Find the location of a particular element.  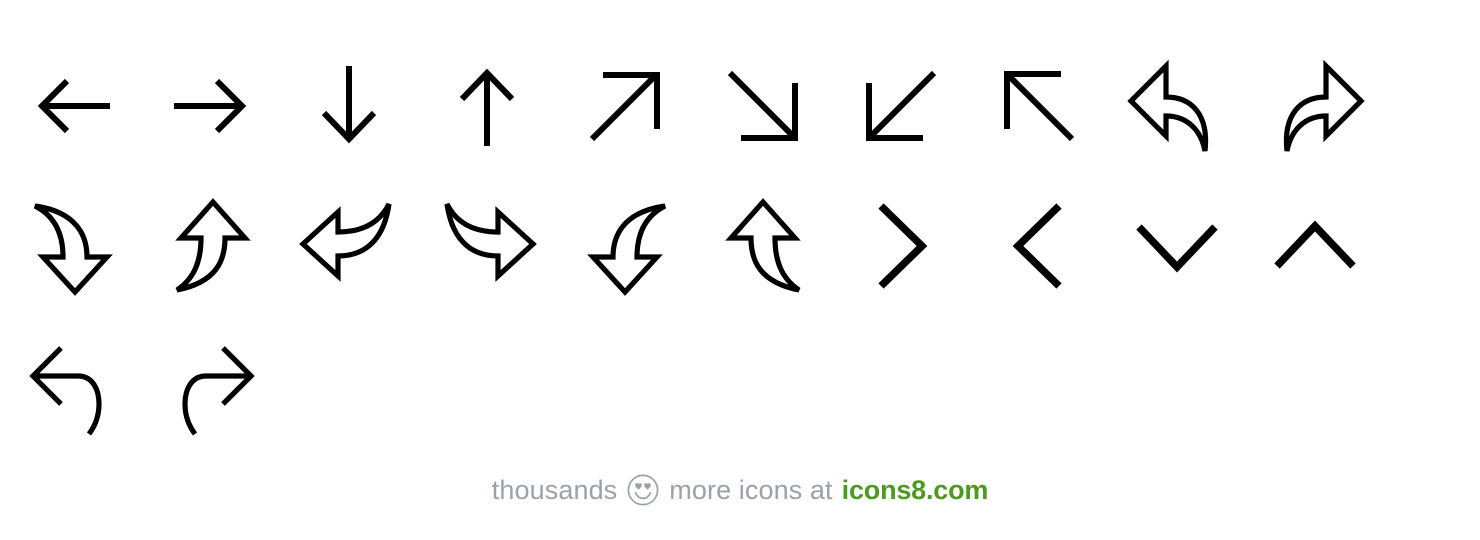

chevron-left-icon is located at coordinates (1039, 246).